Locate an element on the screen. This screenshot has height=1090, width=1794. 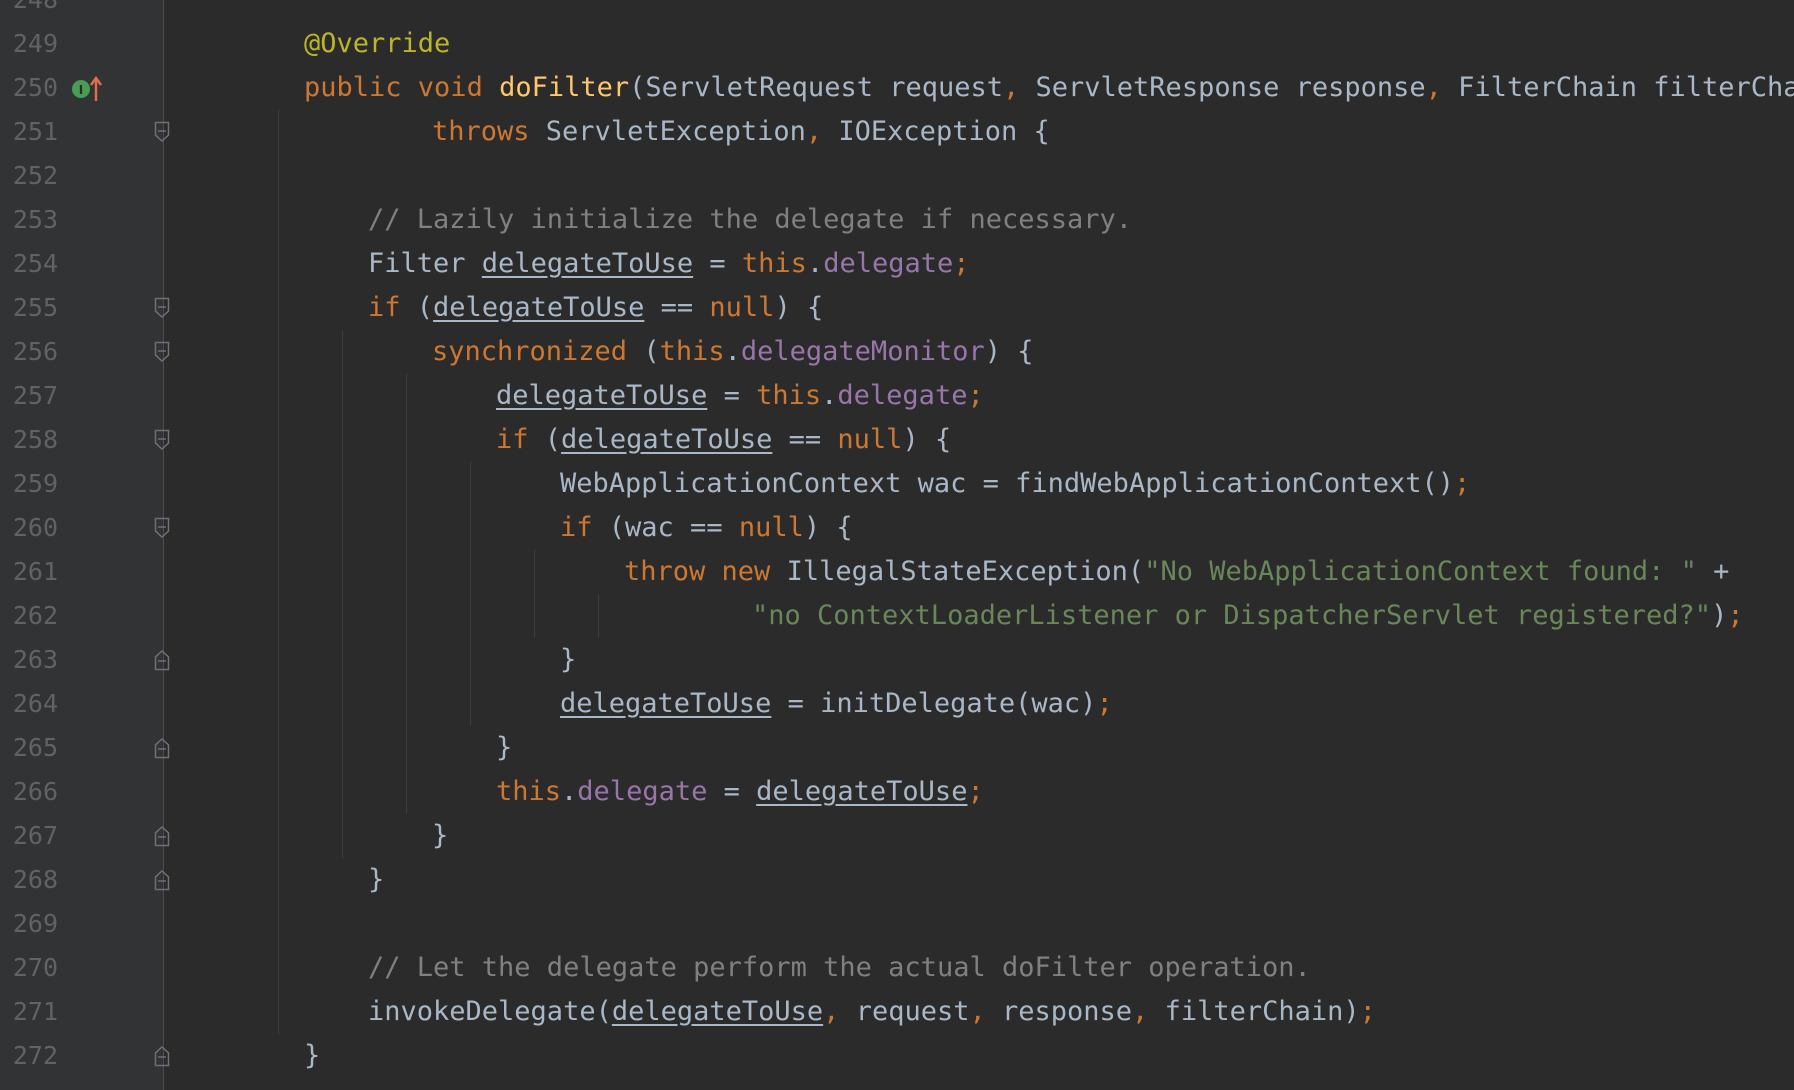
code-token: invokeDelegate( is located at coordinates (490, 1011).